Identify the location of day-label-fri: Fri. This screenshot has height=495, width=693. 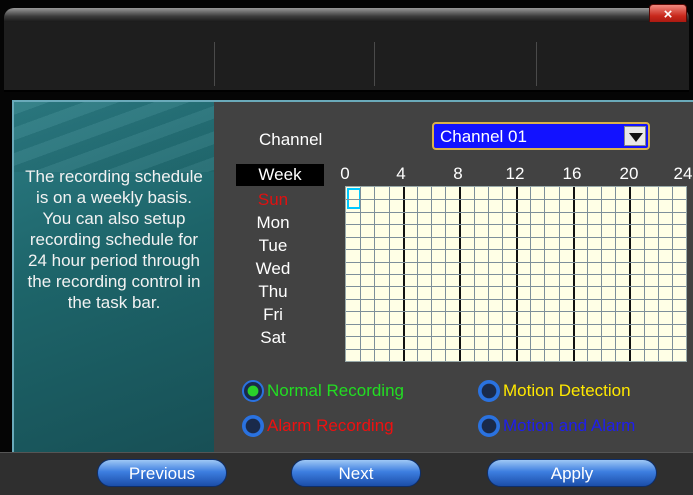
(273, 314).